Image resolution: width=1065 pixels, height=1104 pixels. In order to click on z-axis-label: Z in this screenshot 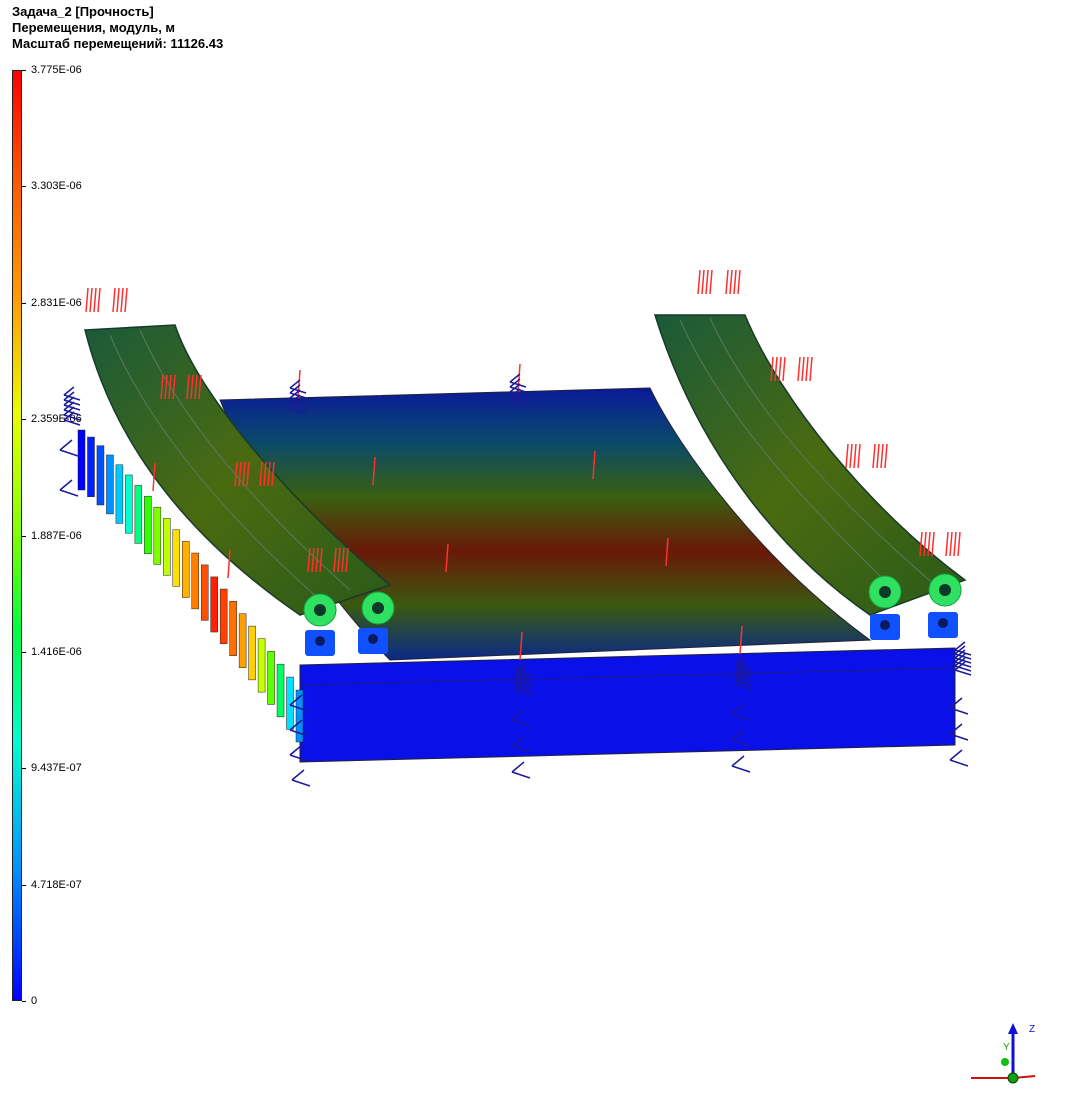, I will do `click(1032, 1029)`.